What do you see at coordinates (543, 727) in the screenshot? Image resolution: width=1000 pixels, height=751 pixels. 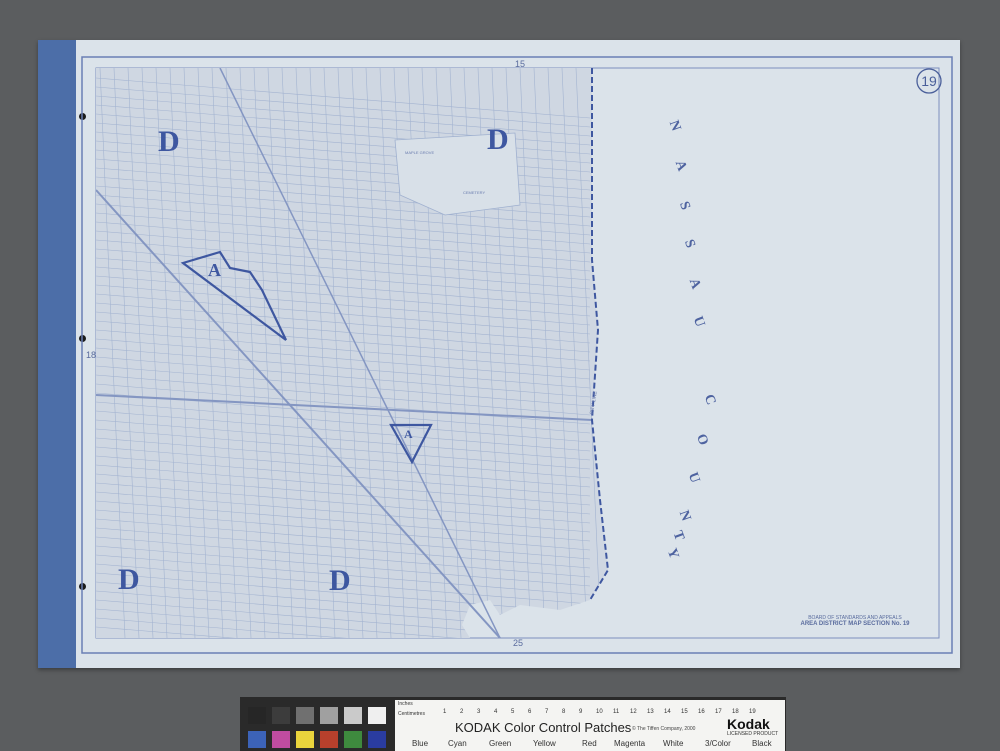 I see `kodak-title: KODAK Color Control Patches` at bounding box center [543, 727].